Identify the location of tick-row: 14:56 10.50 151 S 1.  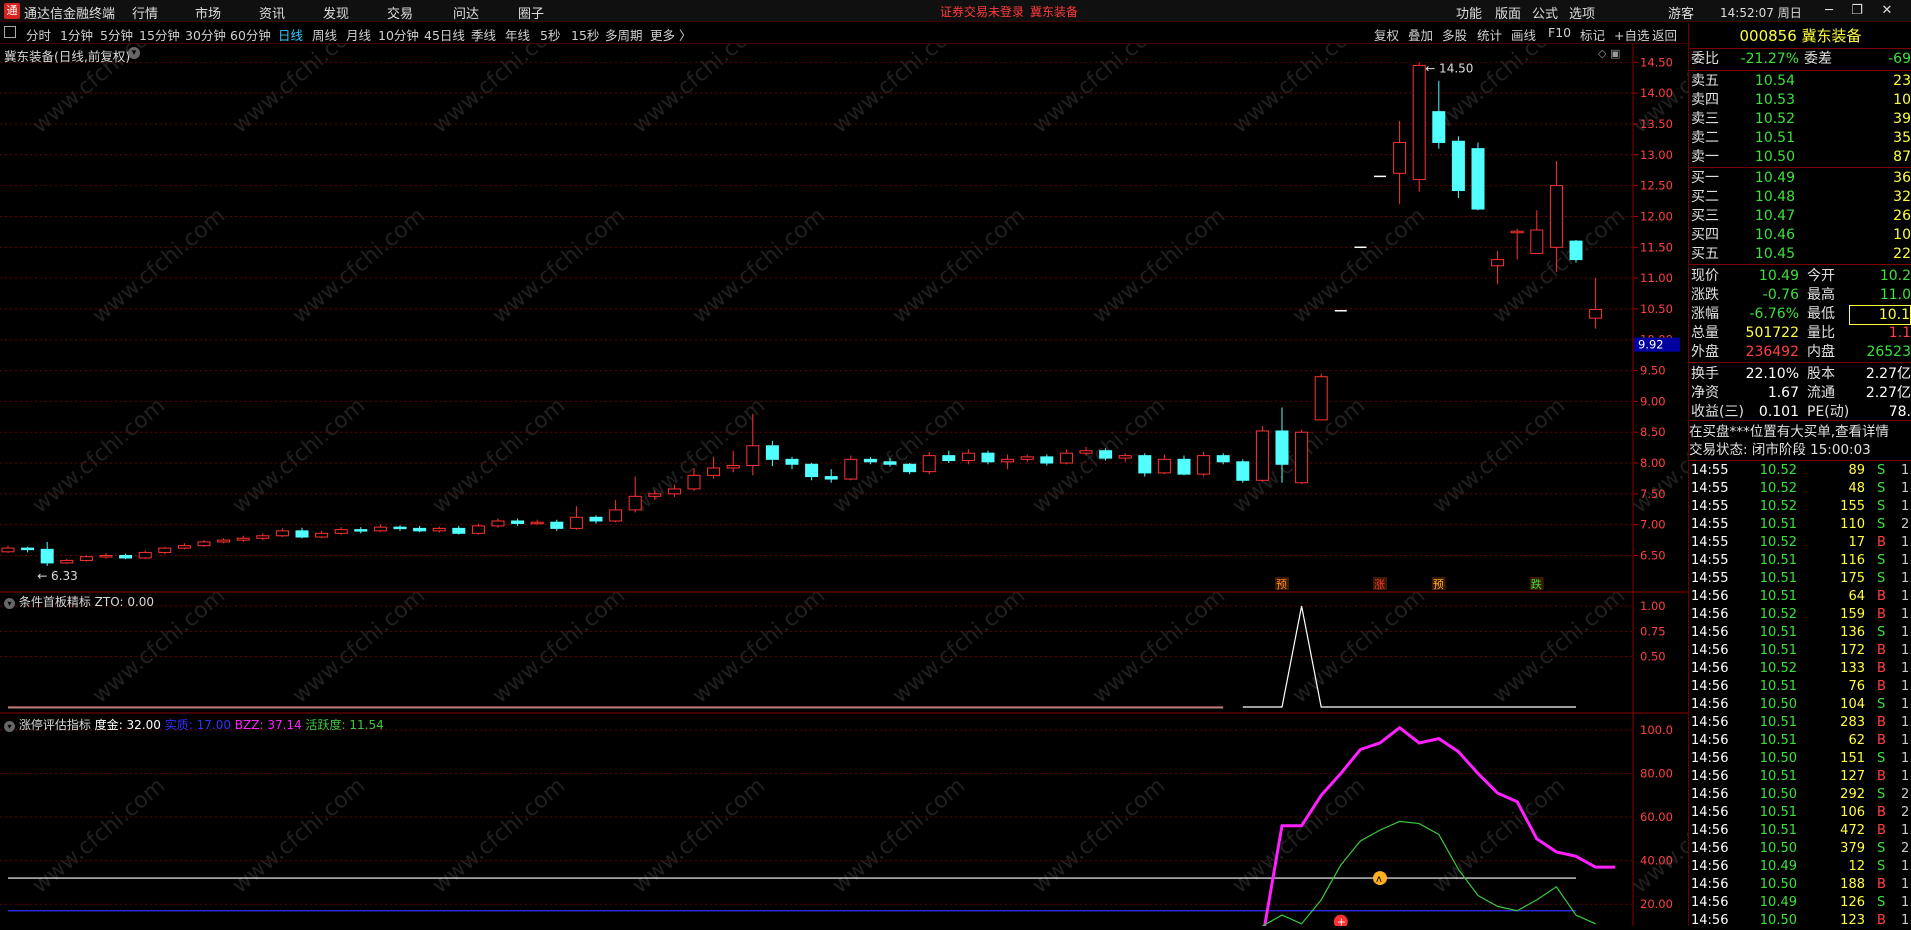
(1800, 759).